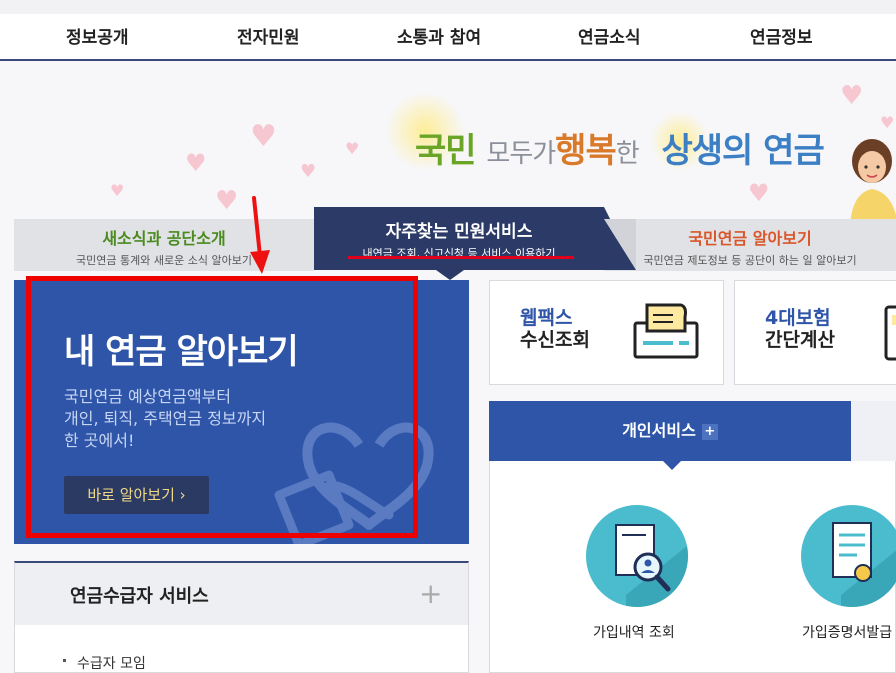 This screenshot has height=673, width=896. I want to click on nav-item-info-disclosure: 정보공개, so click(97, 35).